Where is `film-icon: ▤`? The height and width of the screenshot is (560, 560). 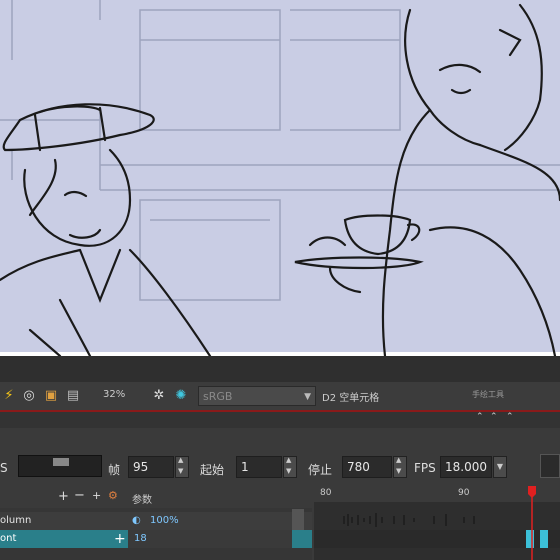
film-icon: ▤ is located at coordinates (73, 396).